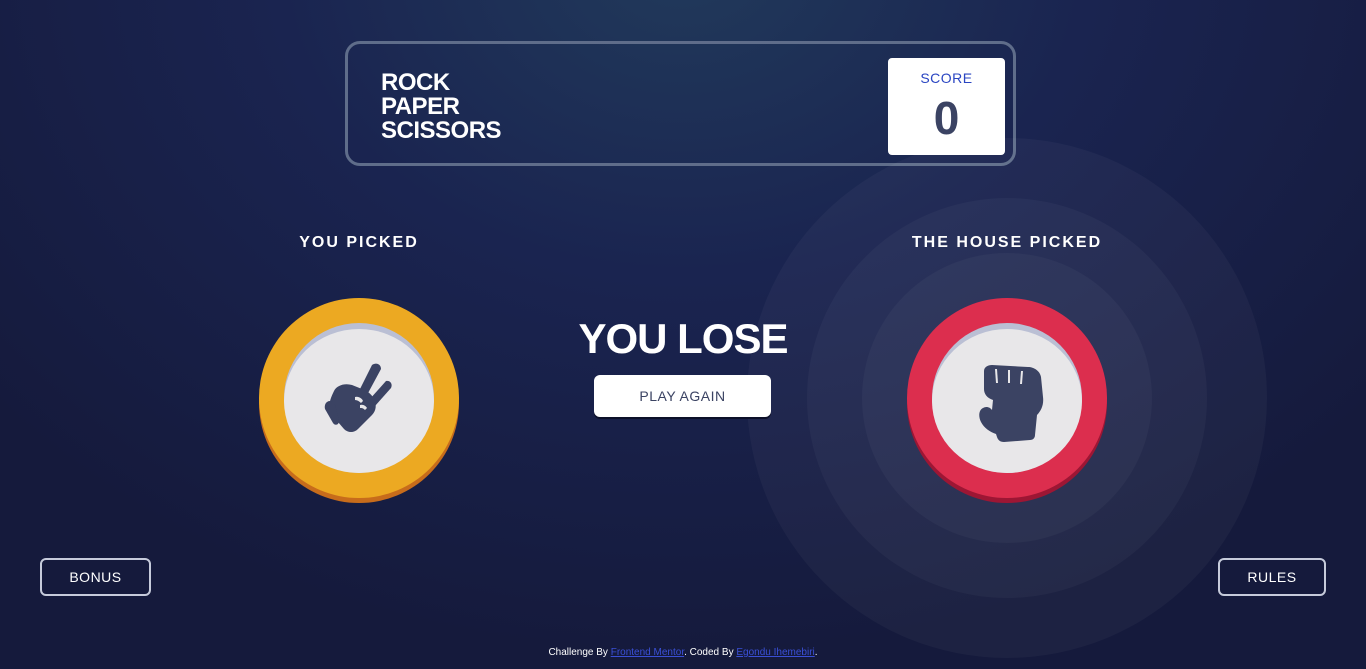 The image size is (1366, 669). I want to click on score-value: 0, so click(946, 118).